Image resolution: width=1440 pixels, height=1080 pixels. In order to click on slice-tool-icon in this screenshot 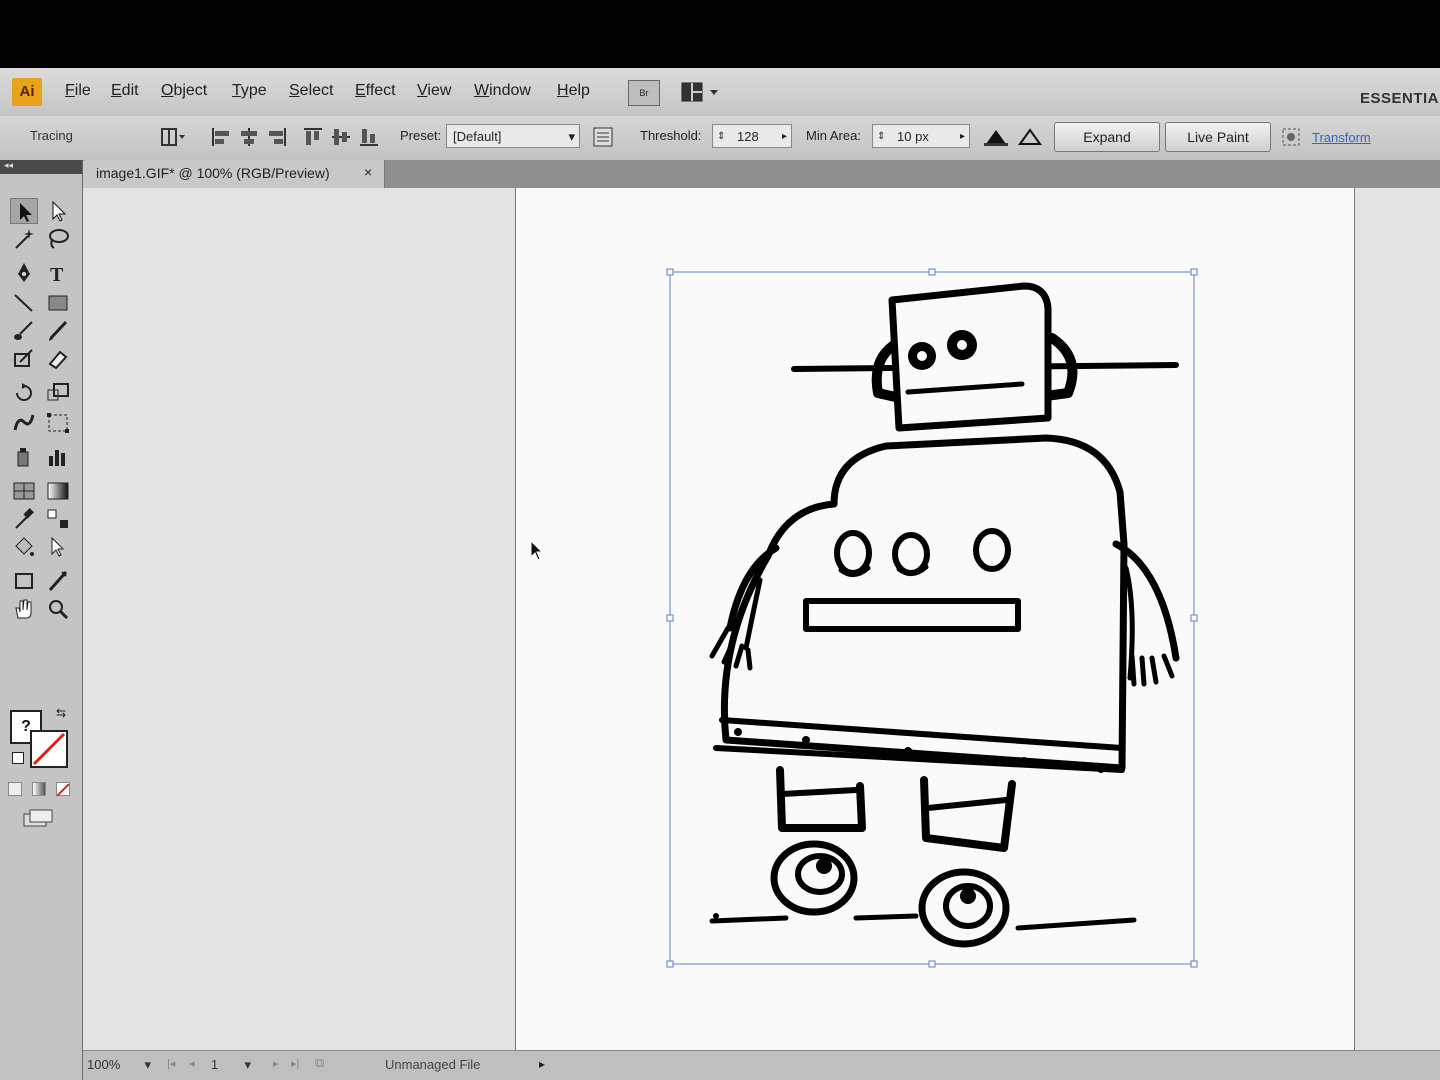, I will do `click(58, 581)`.